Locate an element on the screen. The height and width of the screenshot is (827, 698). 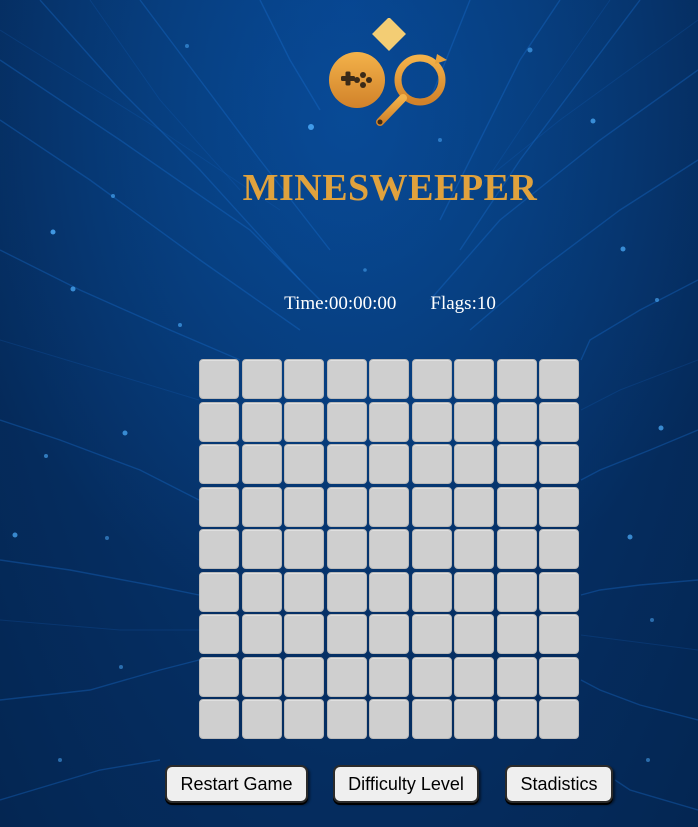
restart-game-button: Restart Game is located at coordinates (236, 784).